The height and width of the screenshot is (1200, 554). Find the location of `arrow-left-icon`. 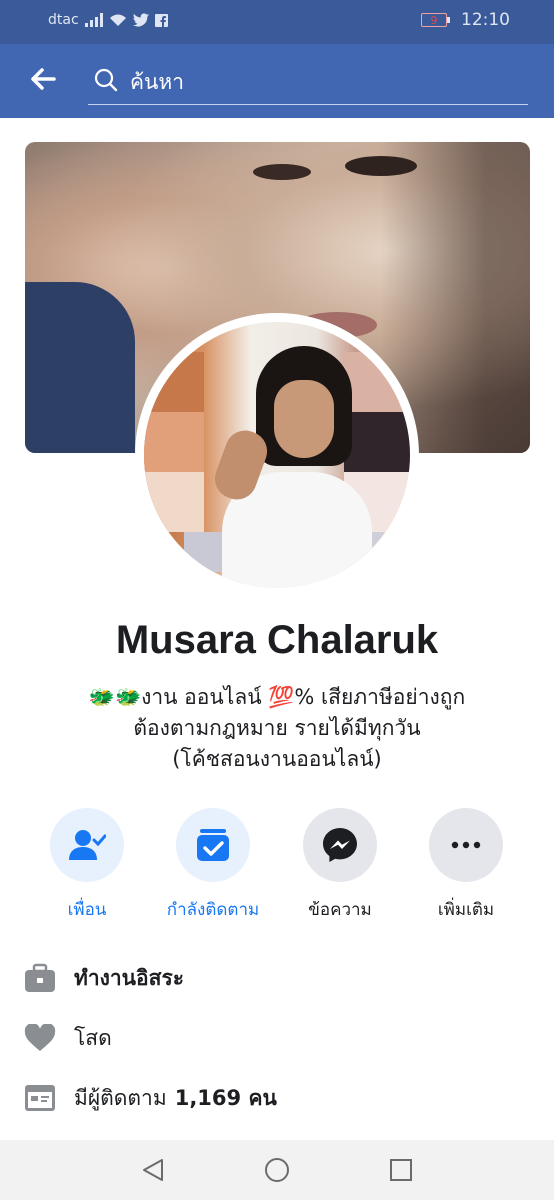

arrow-left-icon is located at coordinates (43, 79).